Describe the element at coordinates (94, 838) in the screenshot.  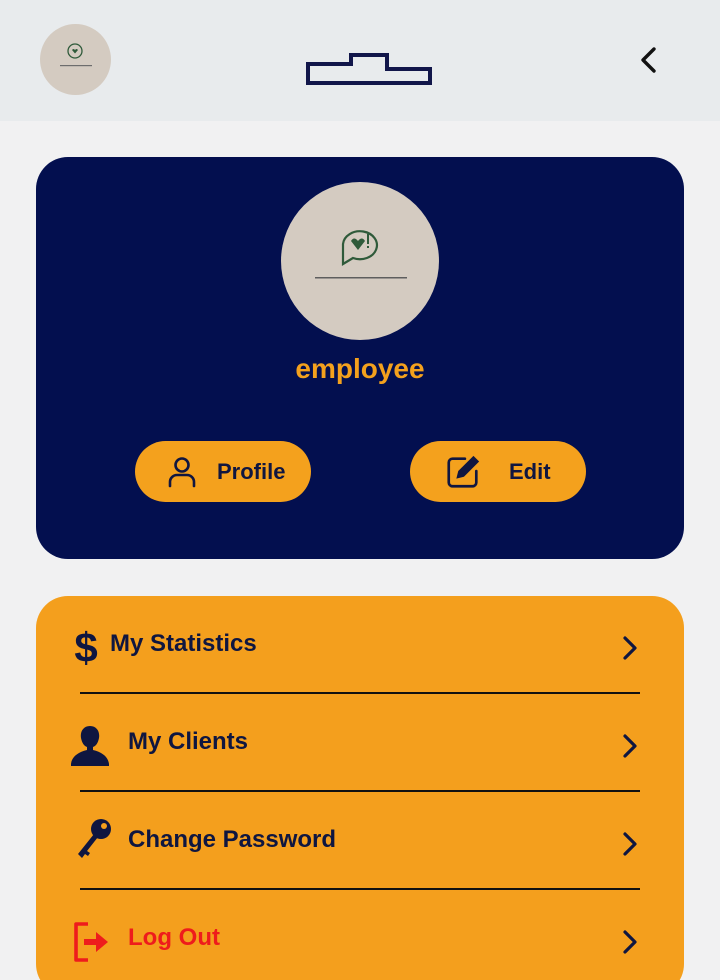
I see `key-icon` at that location.